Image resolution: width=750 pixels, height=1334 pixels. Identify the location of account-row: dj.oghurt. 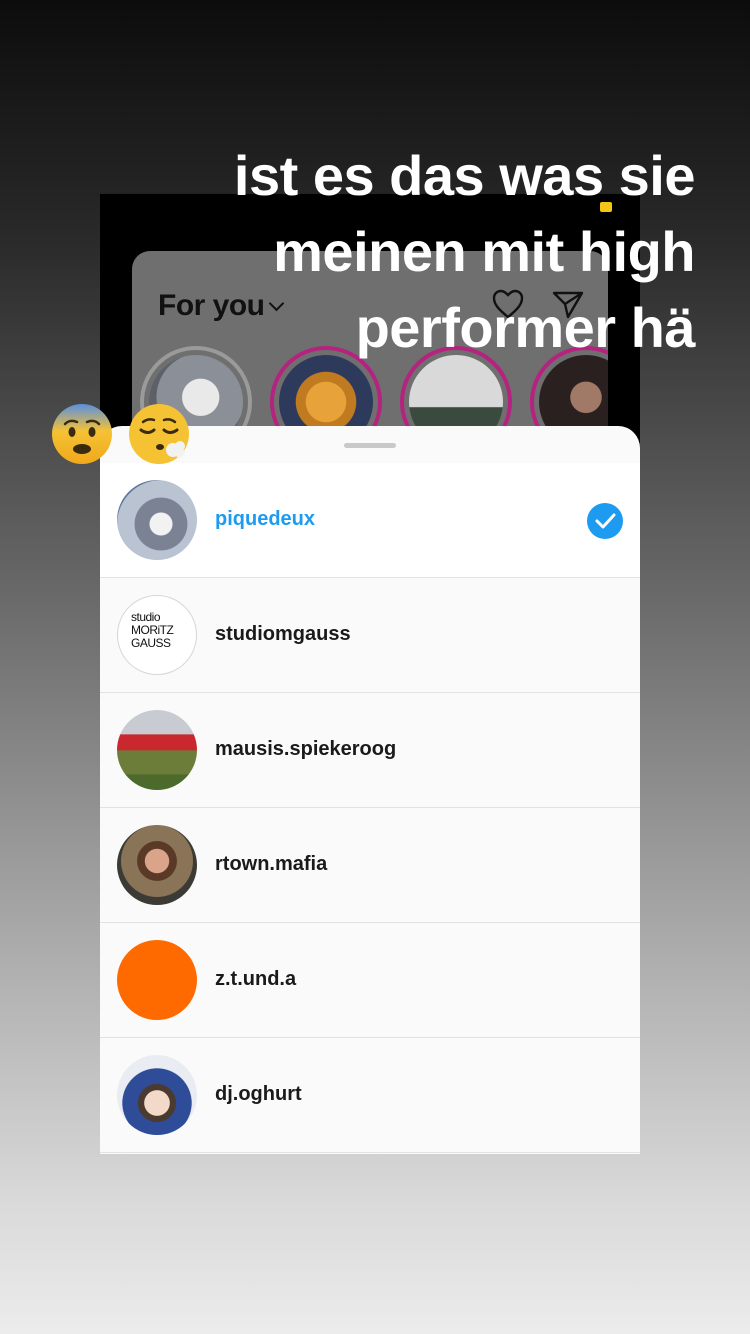
(370, 1095).